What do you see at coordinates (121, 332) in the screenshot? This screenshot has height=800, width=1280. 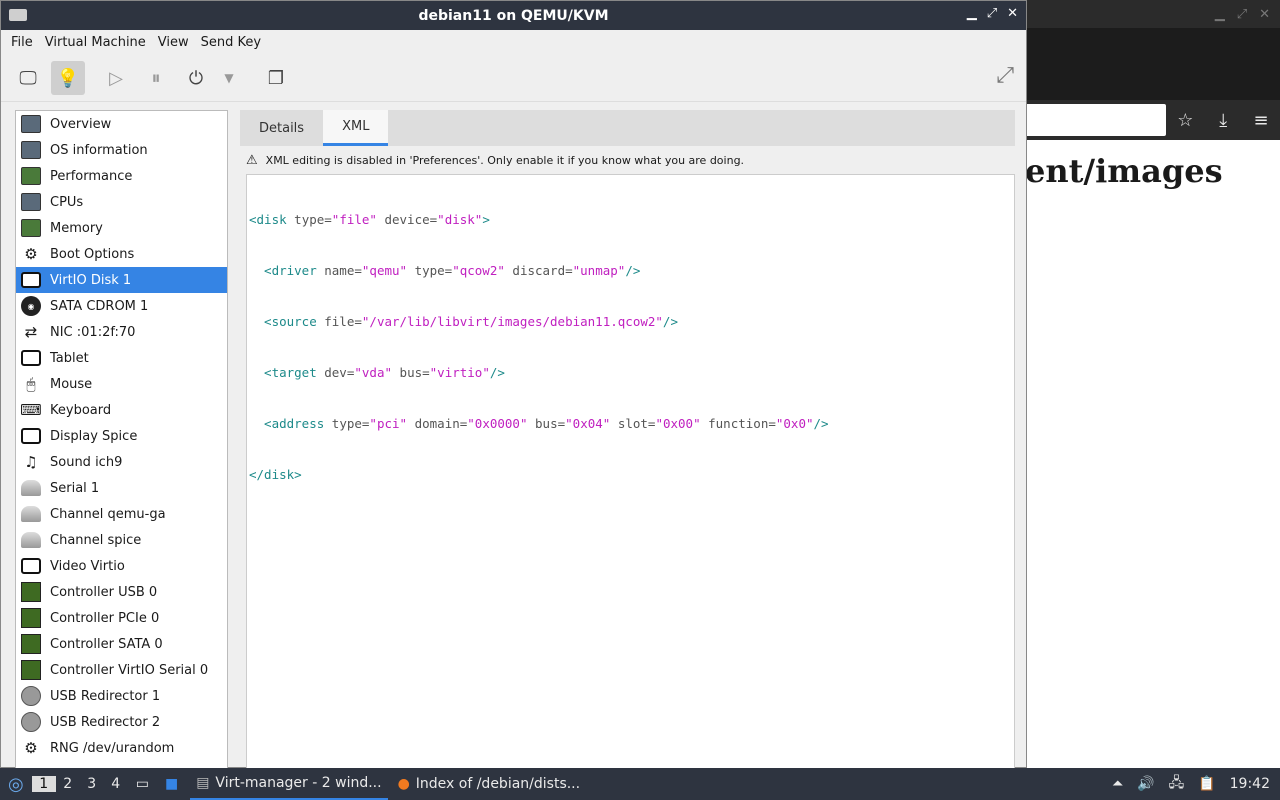 I see `sidebar-item: ⇄ NIC :01:2f:70` at bounding box center [121, 332].